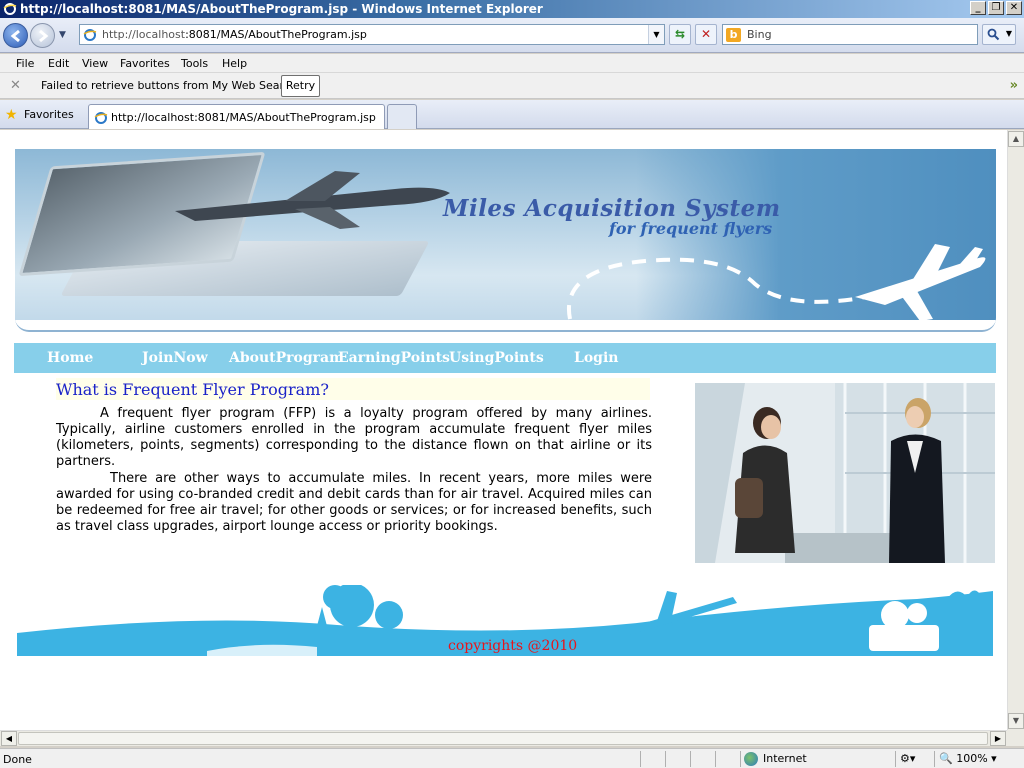 This screenshot has height=768, width=1024. What do you see at coordinates (286, 358) in the screenshot?
I see `nav-aboutprogram-link: AboutProgram` at bounding box center [286, 358].